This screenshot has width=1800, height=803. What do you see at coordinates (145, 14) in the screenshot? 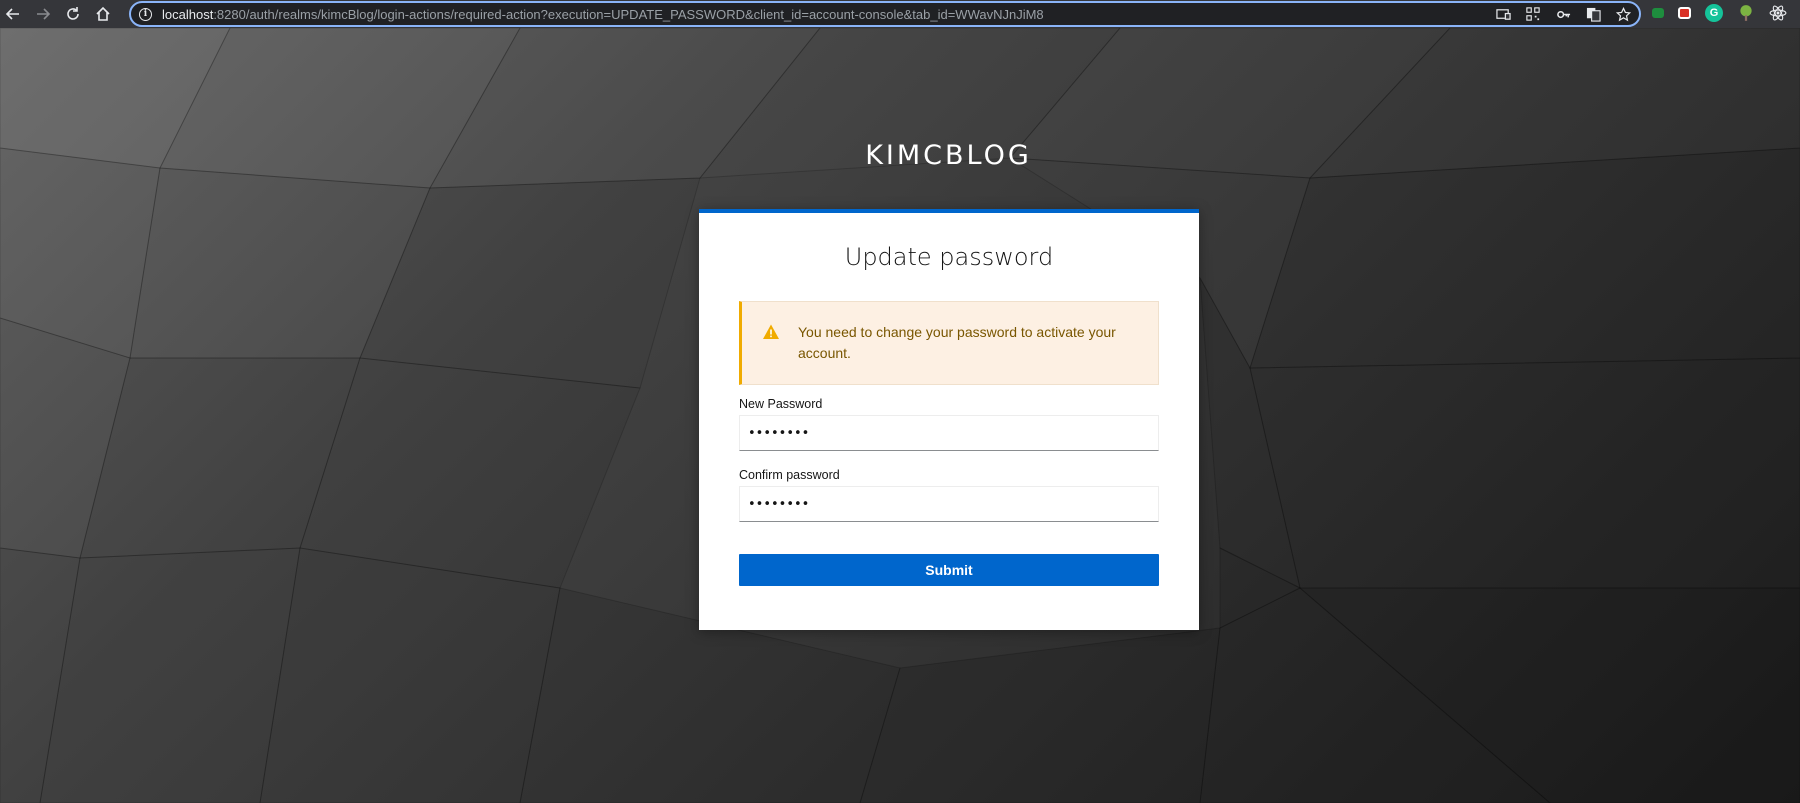
I see `info-icon: i` at bounding box center [145, 14].